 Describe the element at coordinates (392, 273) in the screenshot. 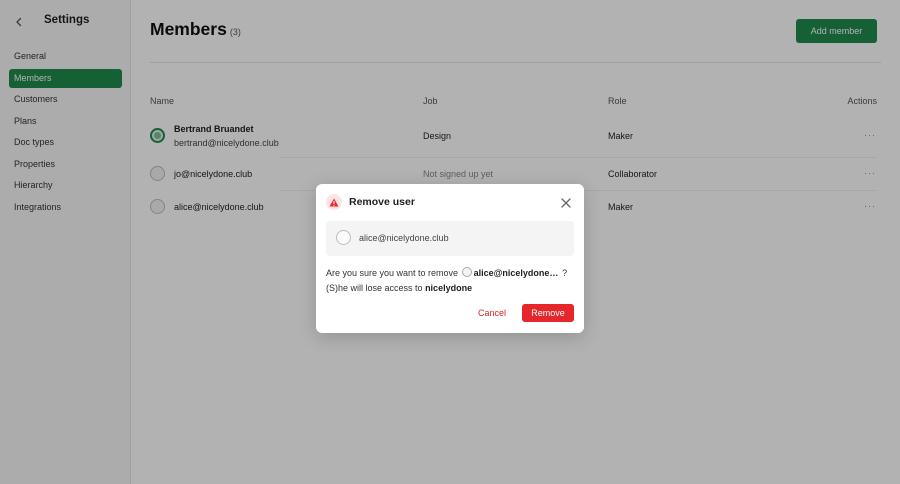

I see `confirm-prefix: Are you sure you want to remove` at that location.